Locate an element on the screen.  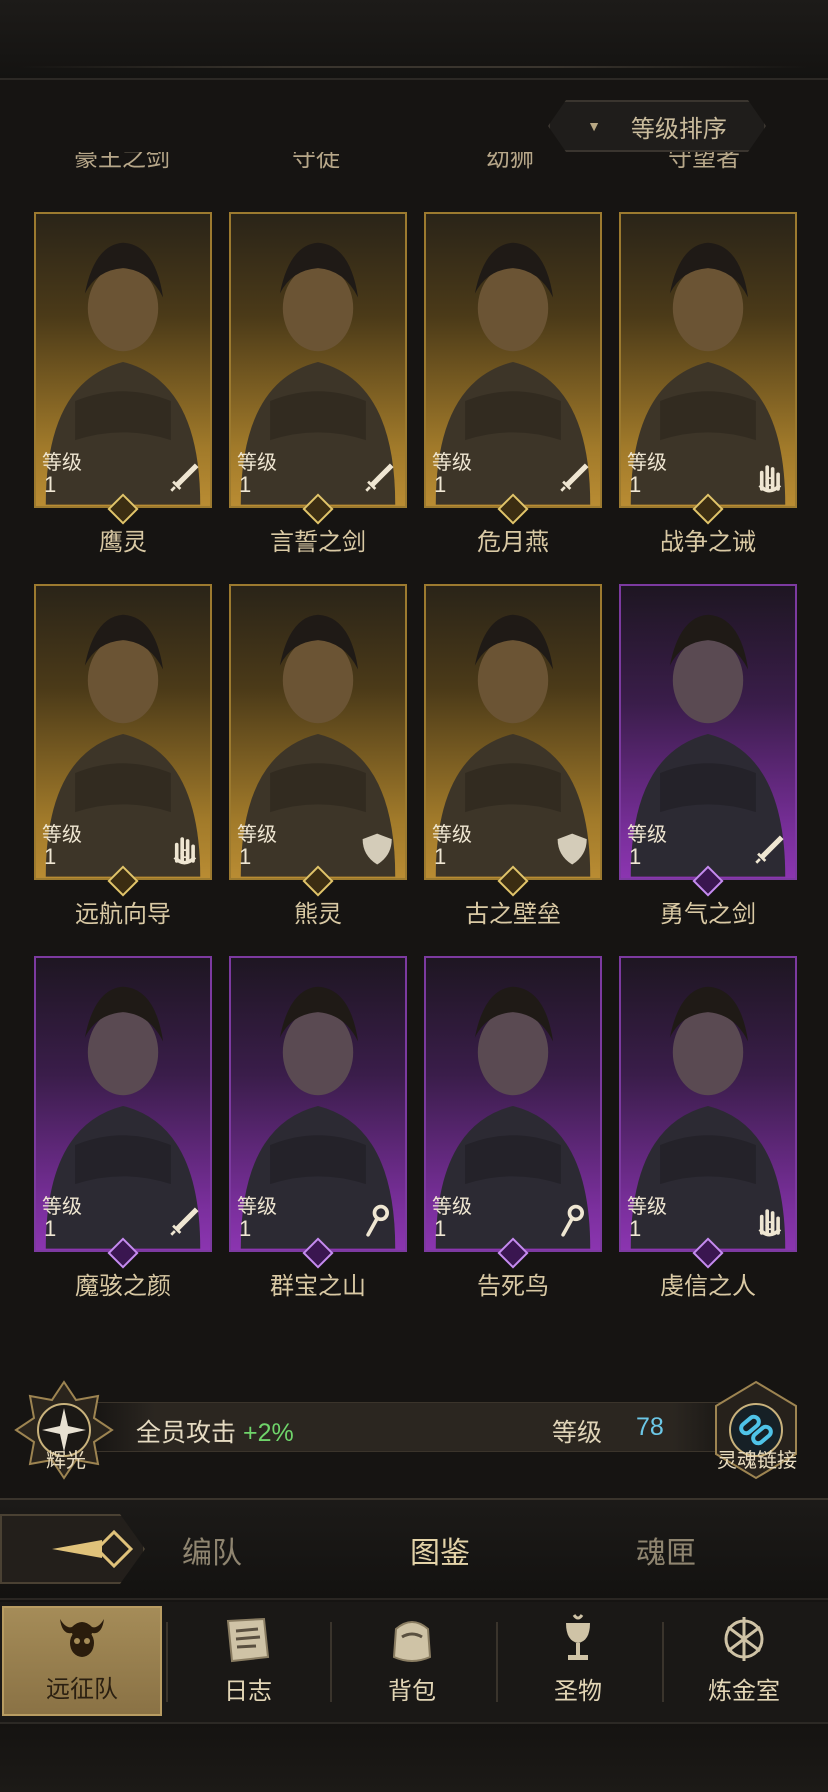
hero-name: 守徒 is located at coordinates (316, 162).